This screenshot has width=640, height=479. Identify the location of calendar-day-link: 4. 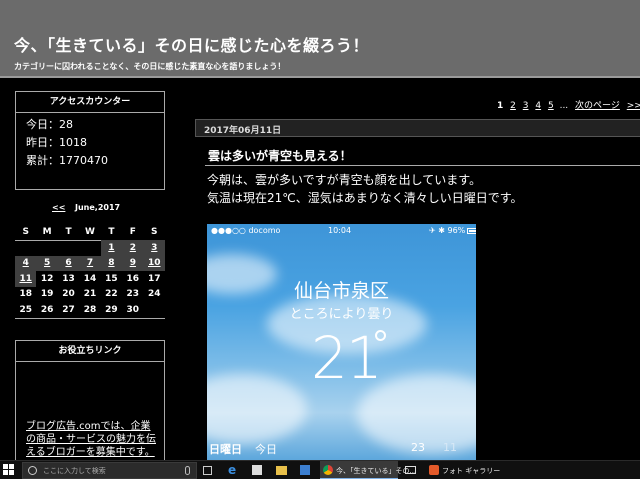
(26, 263).